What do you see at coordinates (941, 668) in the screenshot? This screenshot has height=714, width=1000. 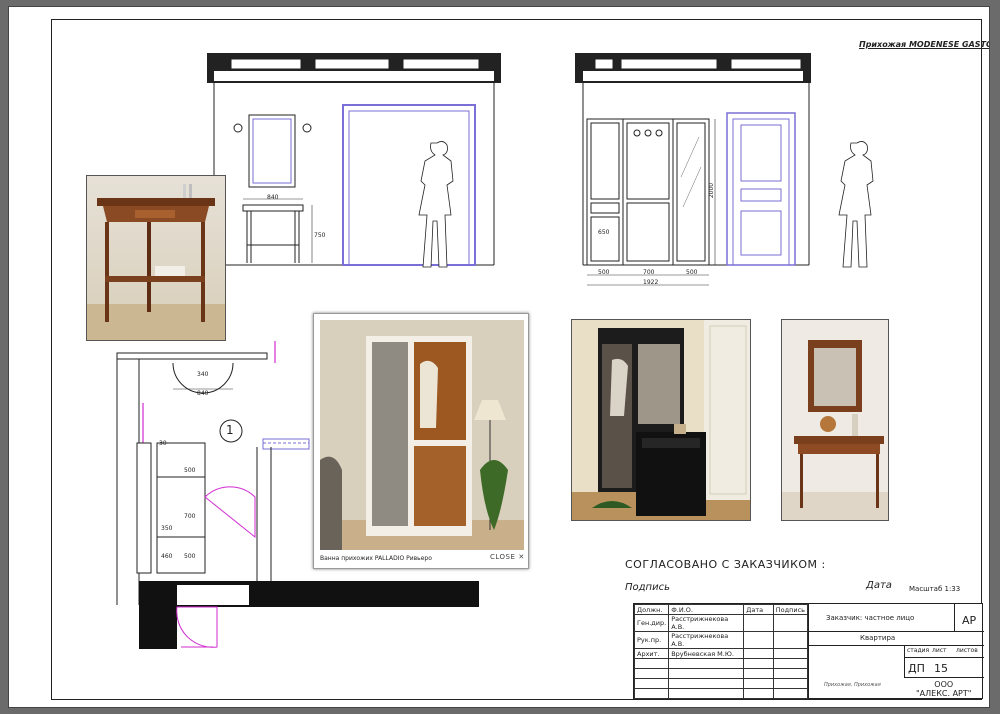 I see `stamp-sheet-no: 15` at bounding box center [941, 668].